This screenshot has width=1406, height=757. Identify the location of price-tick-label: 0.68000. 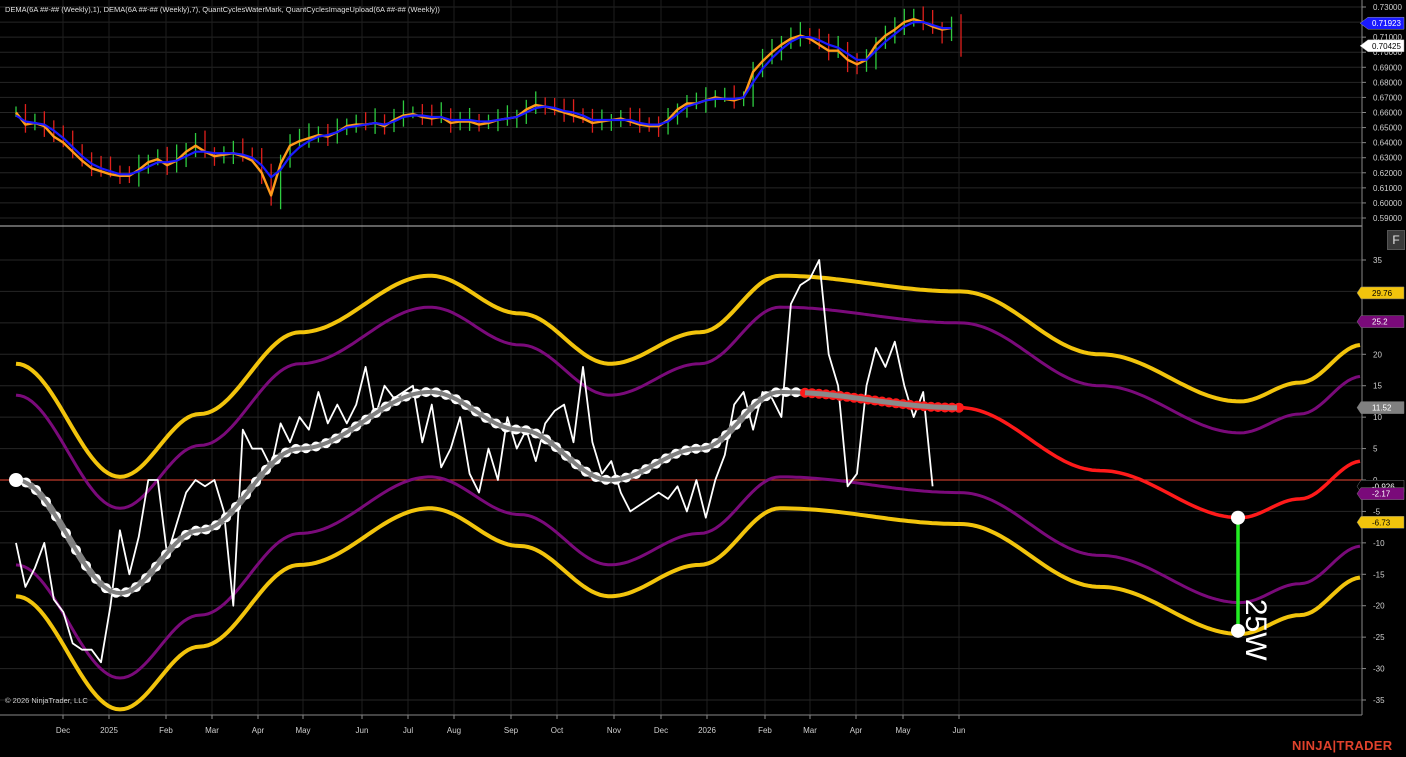
(1387, 82).